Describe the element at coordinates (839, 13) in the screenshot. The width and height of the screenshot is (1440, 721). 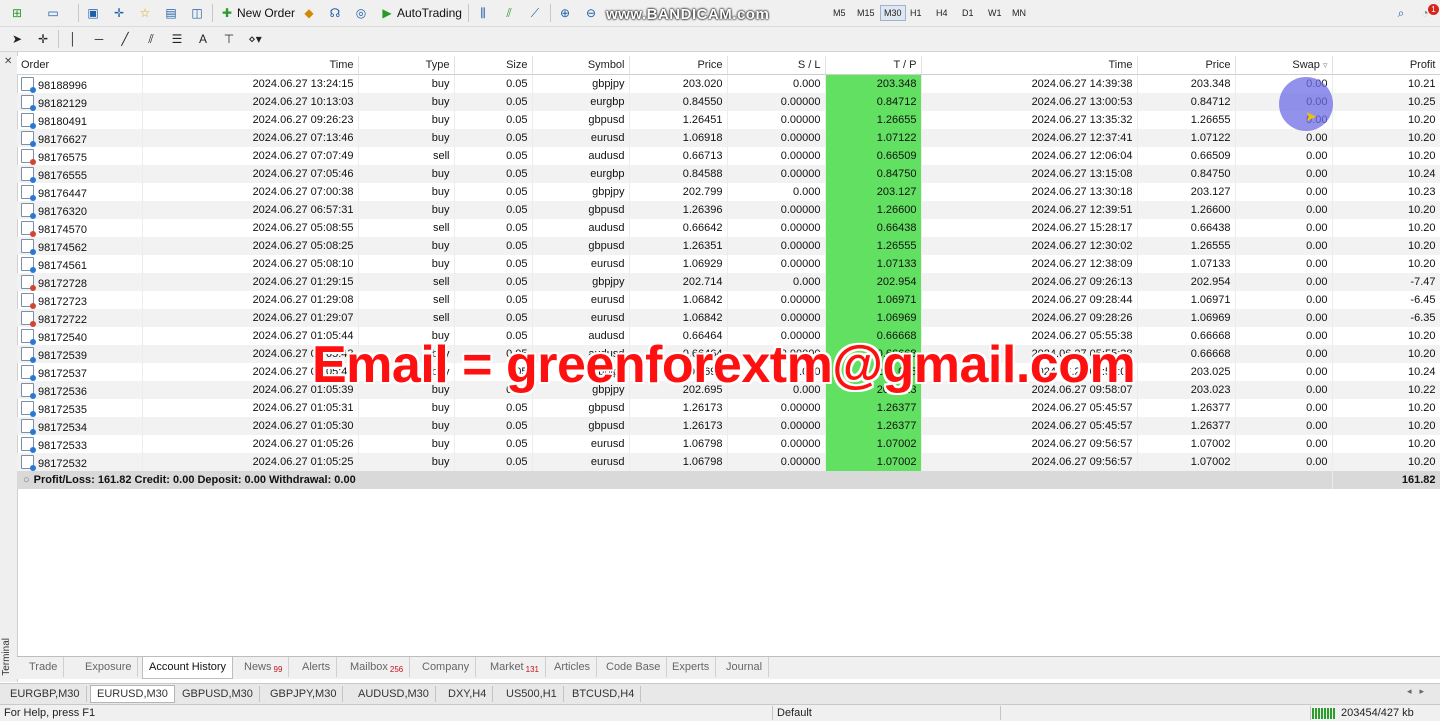
I see `timeframe-m5: M5` at that location.